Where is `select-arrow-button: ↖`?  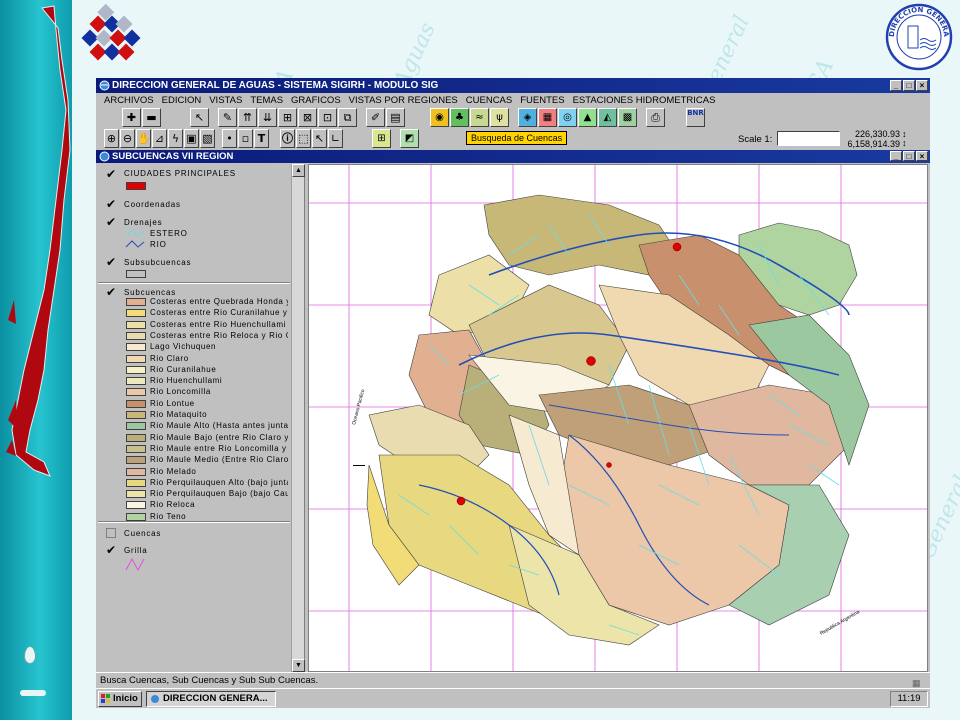 select-arrow-button: ↖ is located at coordinates (319, 138).